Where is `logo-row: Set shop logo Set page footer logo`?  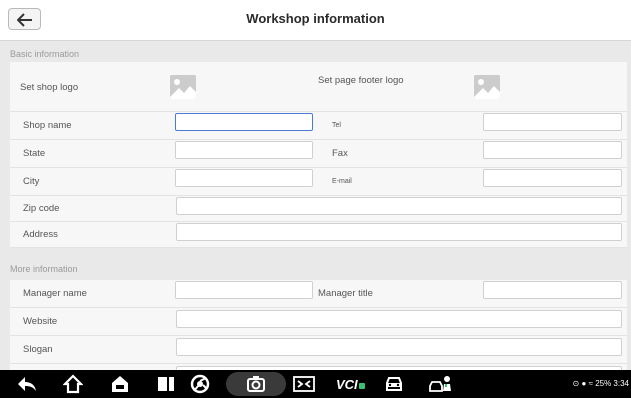
logo-row: Set shop logo Set page footer logo is located at coordinates (318, 87).